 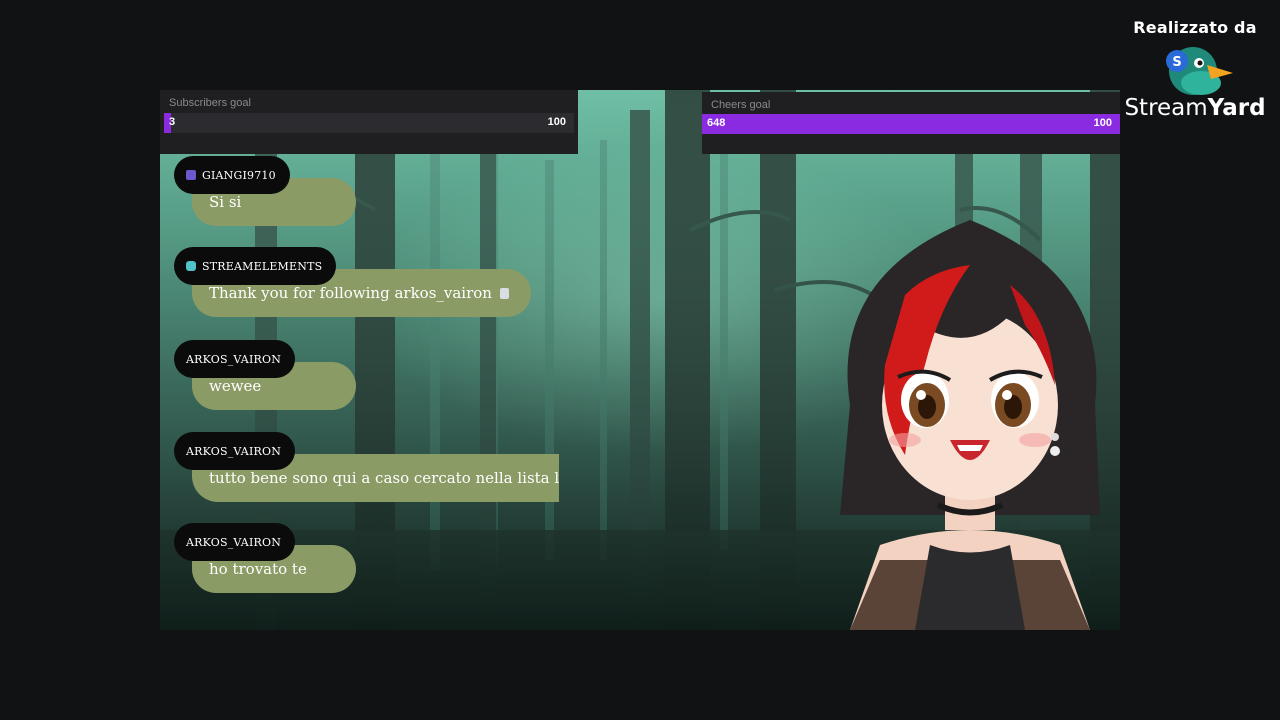 I want to click on cheers-goal-widget: Cheers goal 648 100, so click(x=911, y=123).